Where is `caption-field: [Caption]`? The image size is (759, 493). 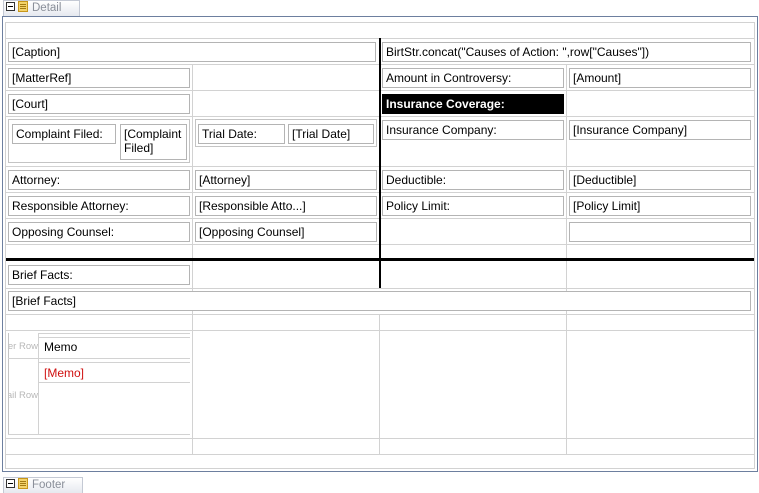 caption-field: [Caption] is located at coordinates (192, 52).